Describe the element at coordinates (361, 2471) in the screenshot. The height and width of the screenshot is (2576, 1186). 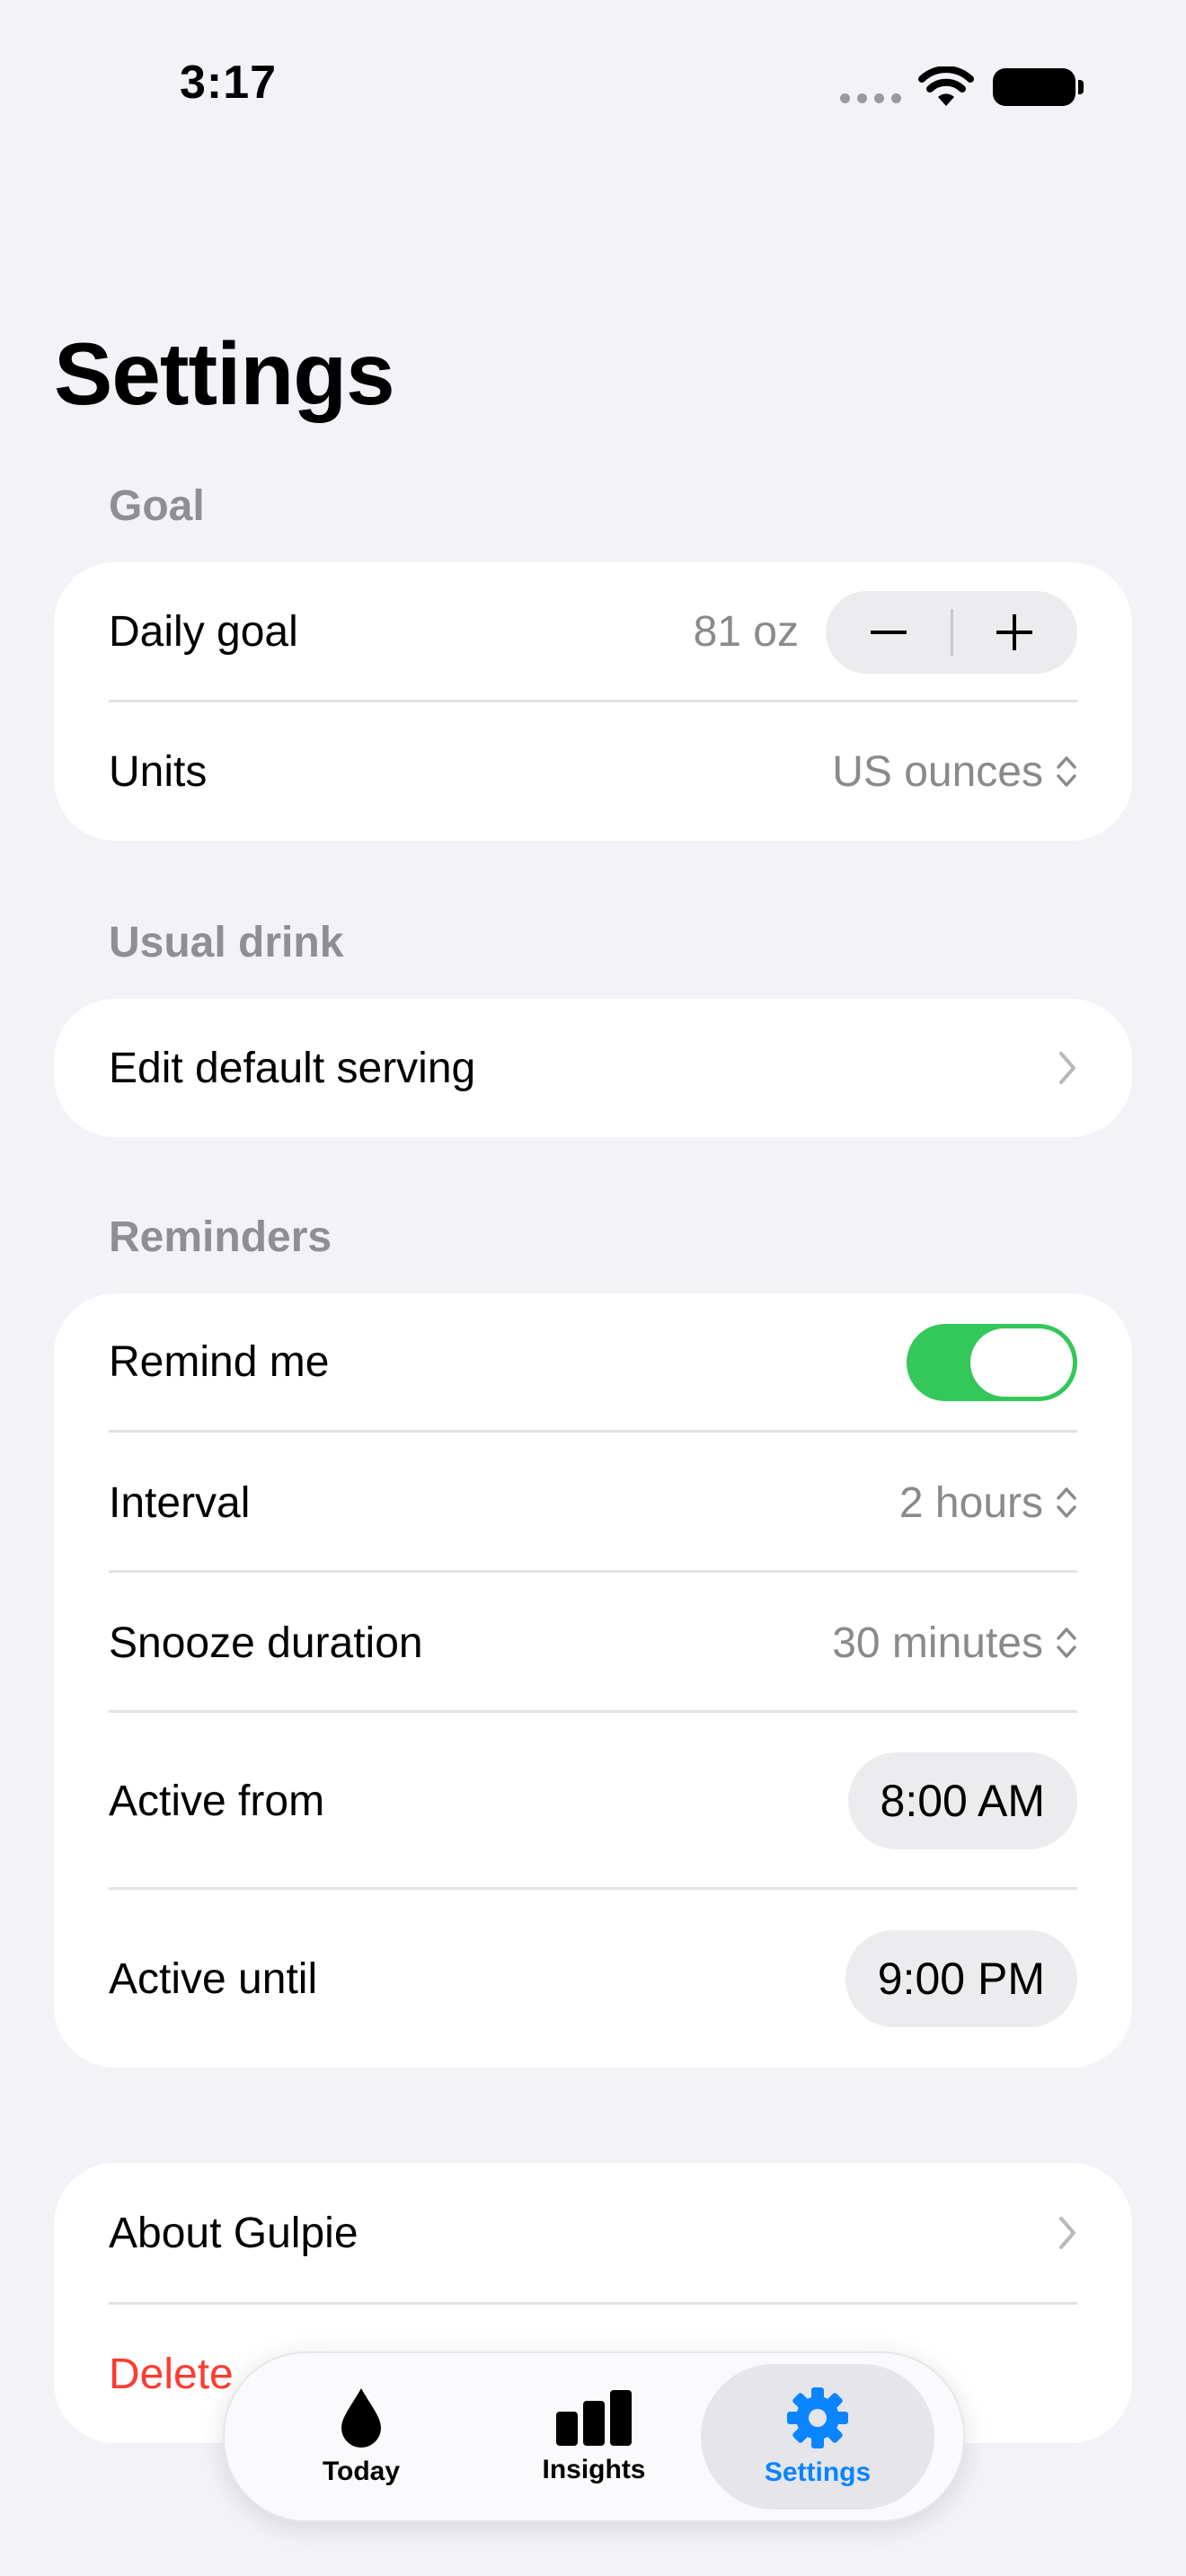
I see `tab-today-label: Today` at that location.